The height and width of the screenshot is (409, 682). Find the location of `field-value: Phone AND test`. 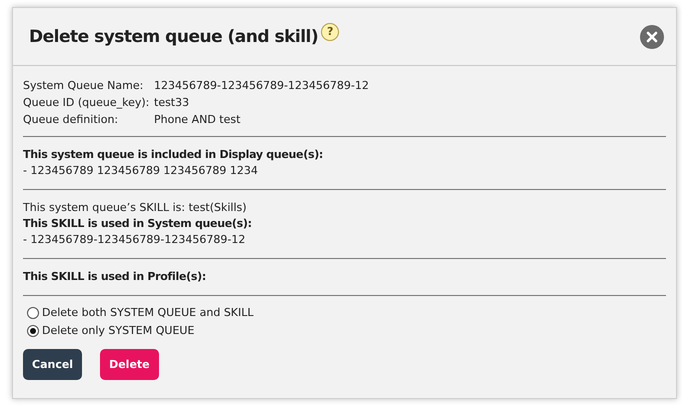

field-value: Phone AND test is located at coordinates (198, 120).